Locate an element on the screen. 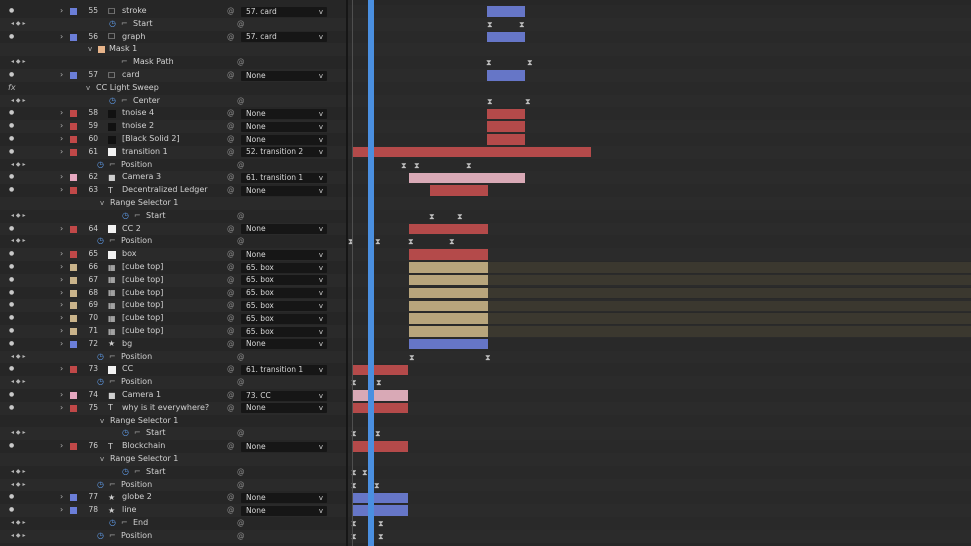  layer-row-3: v Mask 1 is located at coordinates (173, 50).